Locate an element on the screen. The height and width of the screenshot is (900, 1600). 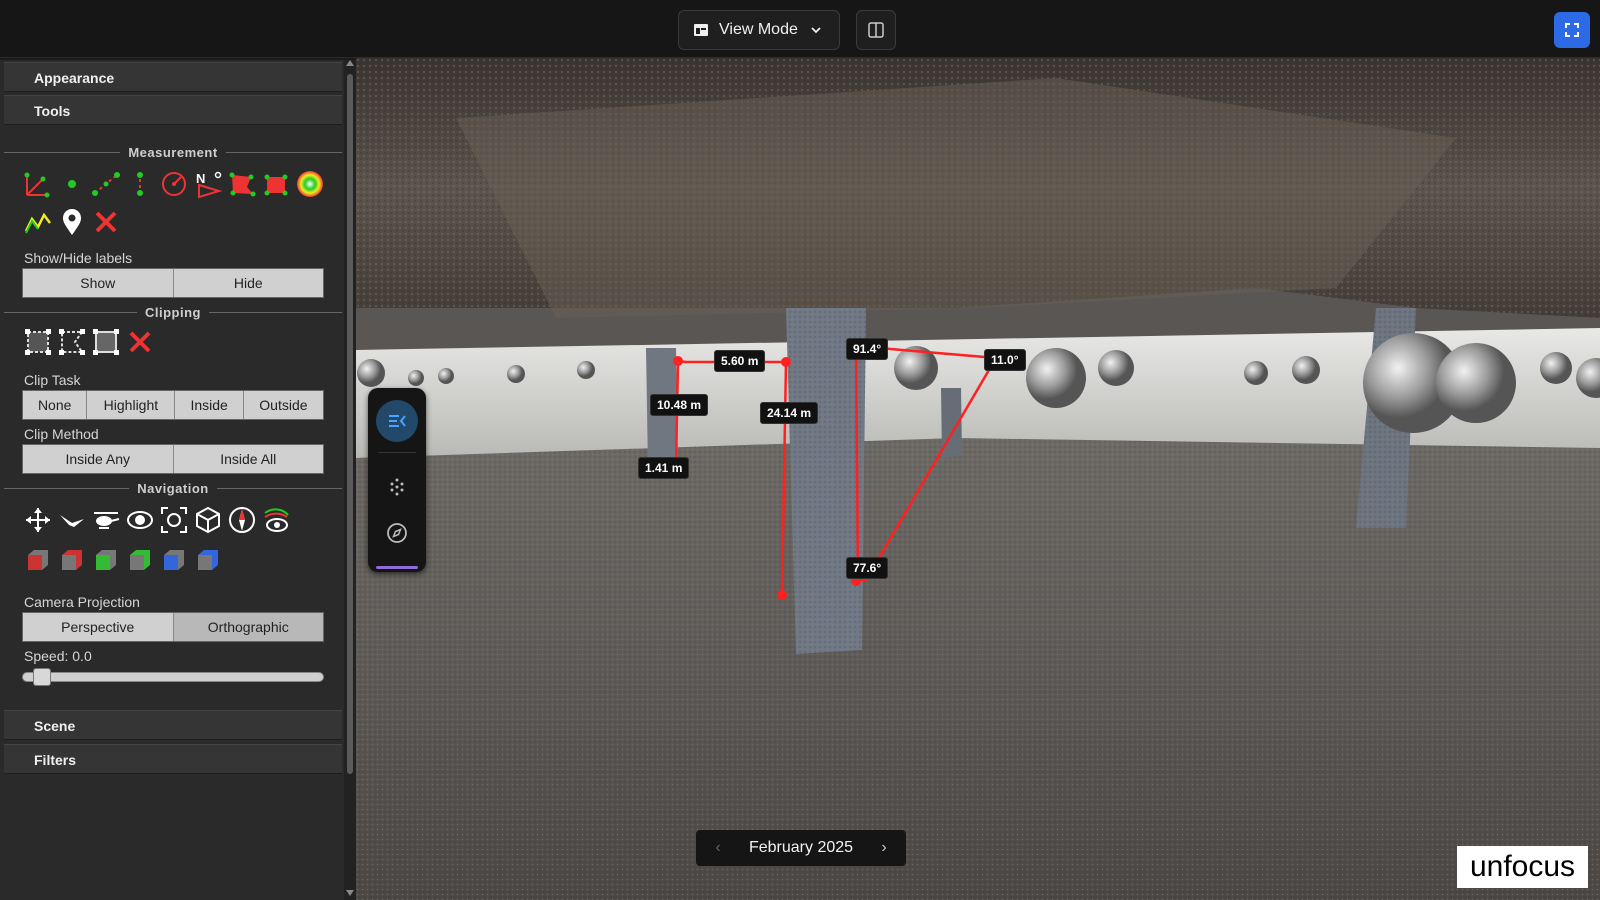
perspective-button: Perspective is located at coordinates (98, 627).